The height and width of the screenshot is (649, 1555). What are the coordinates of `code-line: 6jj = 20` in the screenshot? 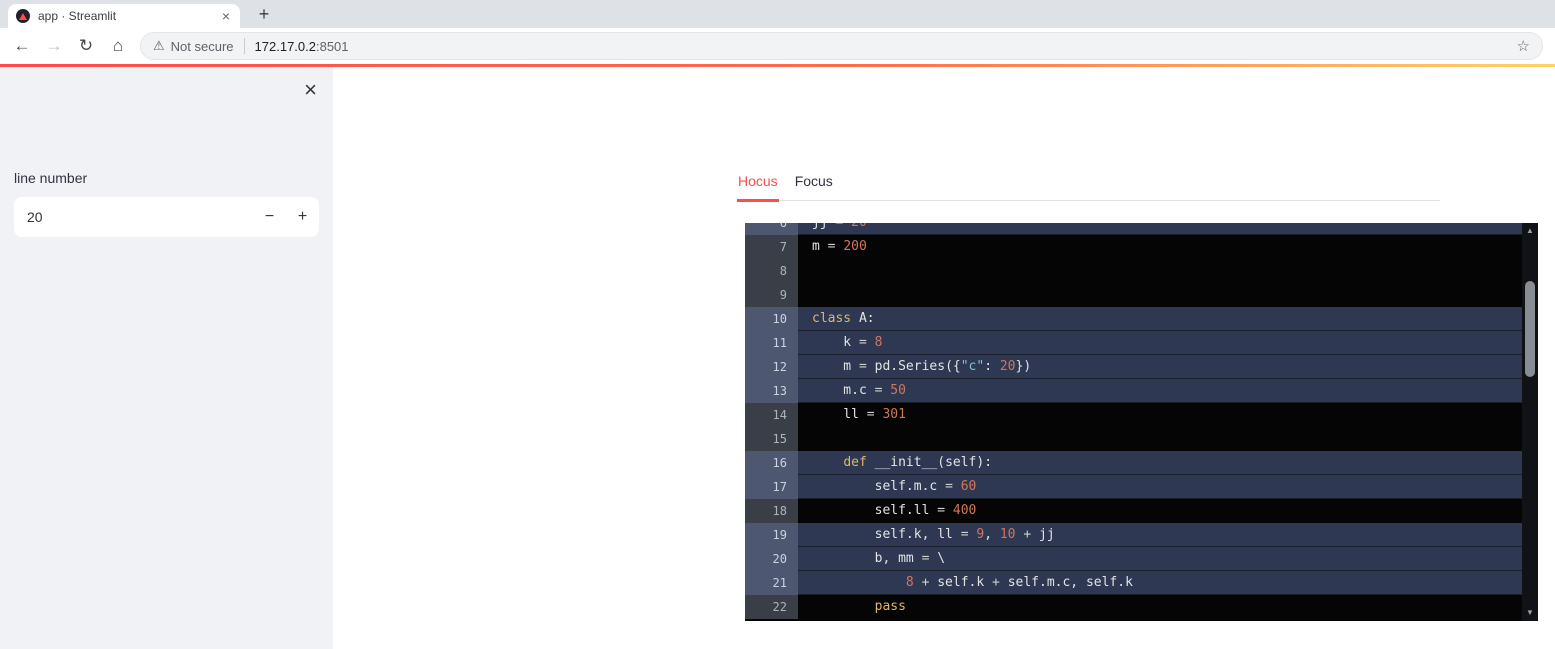 It's located at (1133, 229).